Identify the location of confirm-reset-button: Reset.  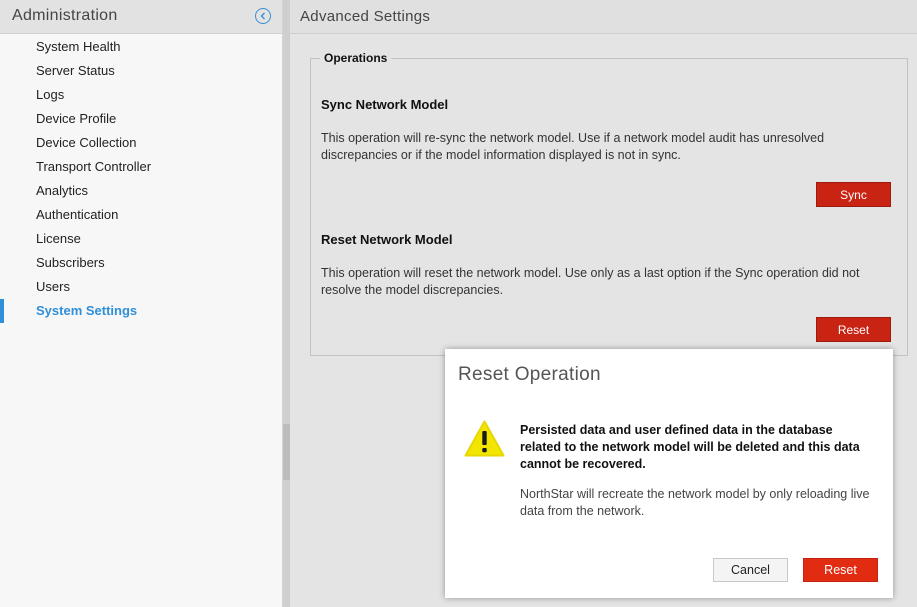
(840, 570).